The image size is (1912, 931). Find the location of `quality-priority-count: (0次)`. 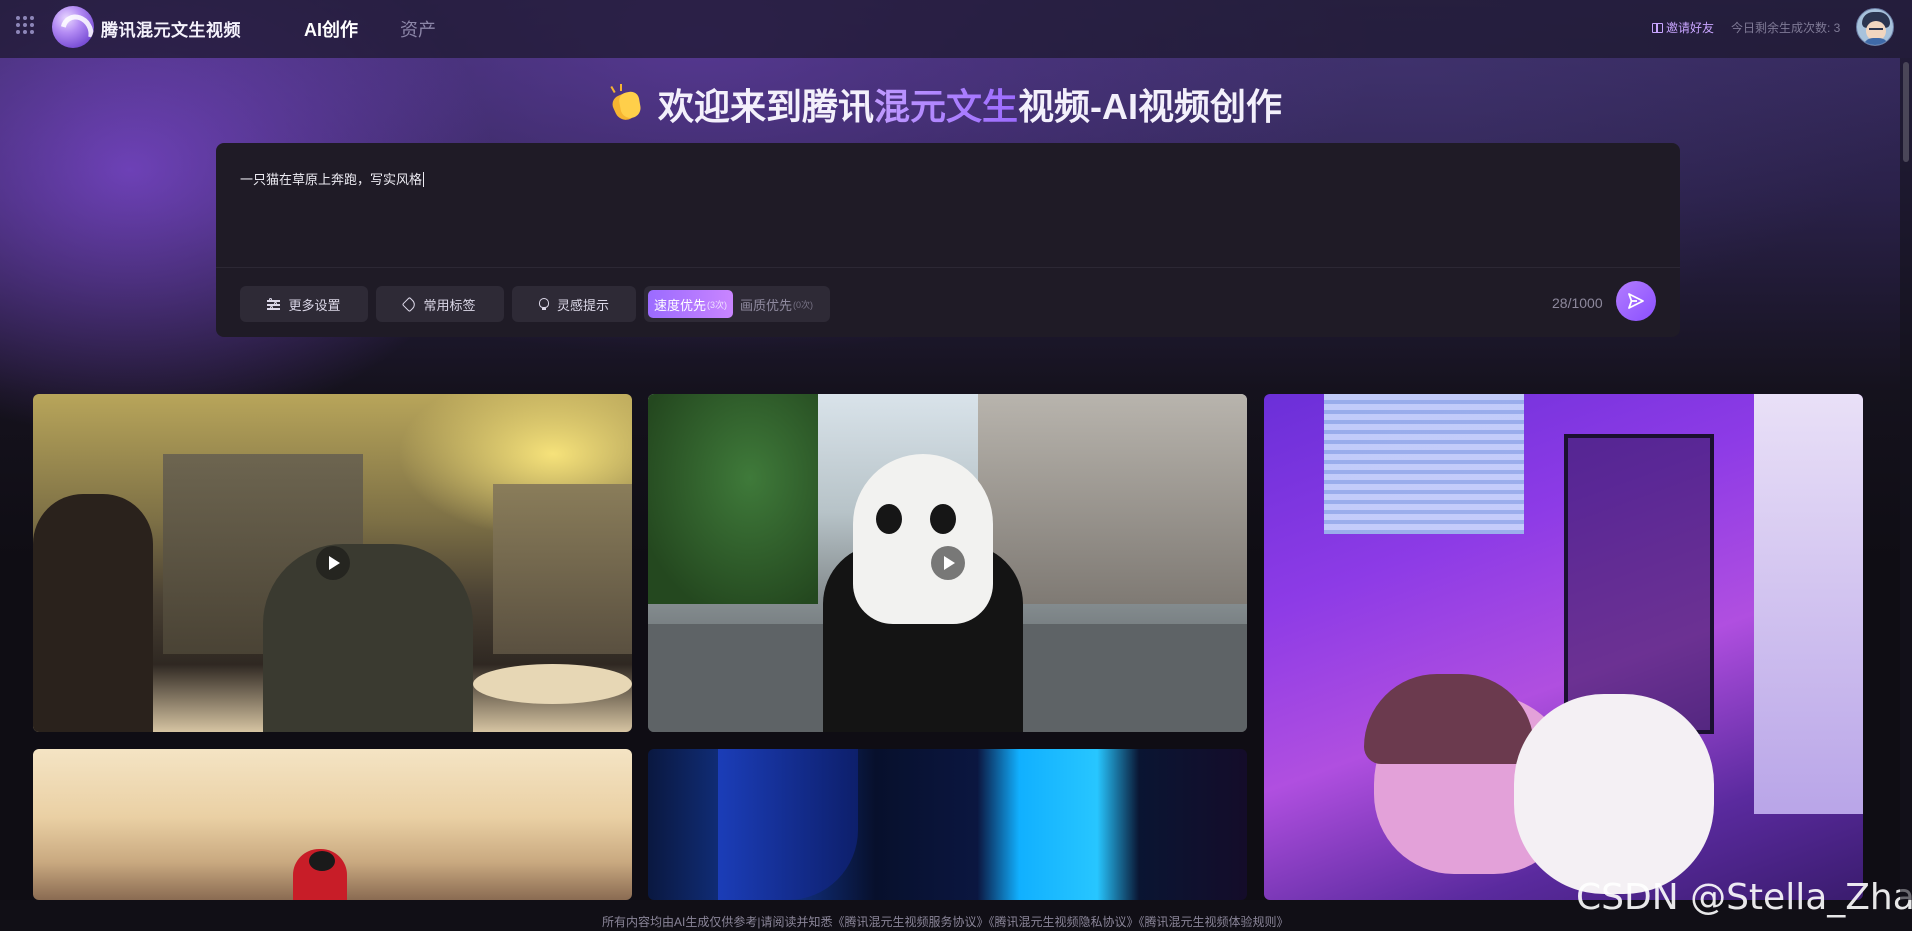

quality-priority-count: (0次) is located at coordinates (803, 304).